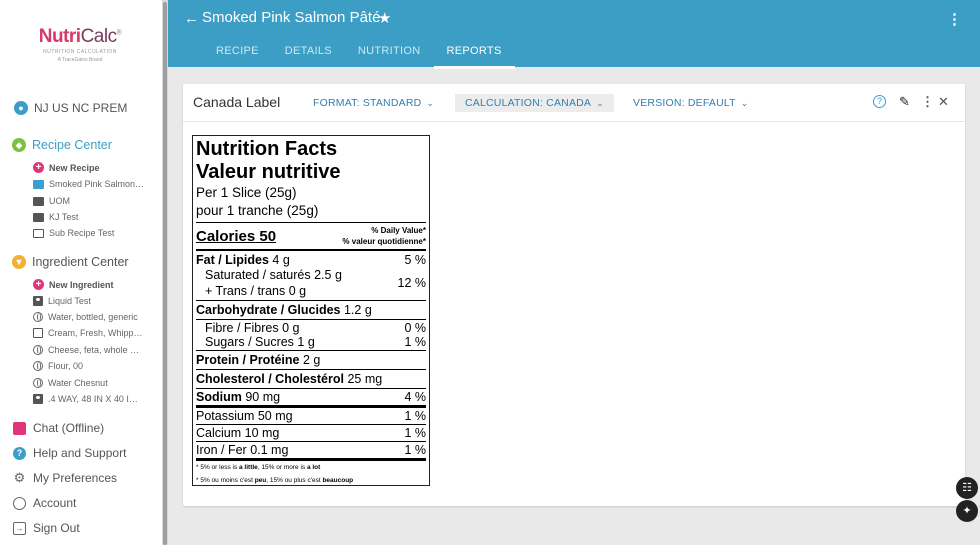  Describe the element at coordinates (245, 291) in the screenshot. I see `trans-name: + Trans / trans` at that location.